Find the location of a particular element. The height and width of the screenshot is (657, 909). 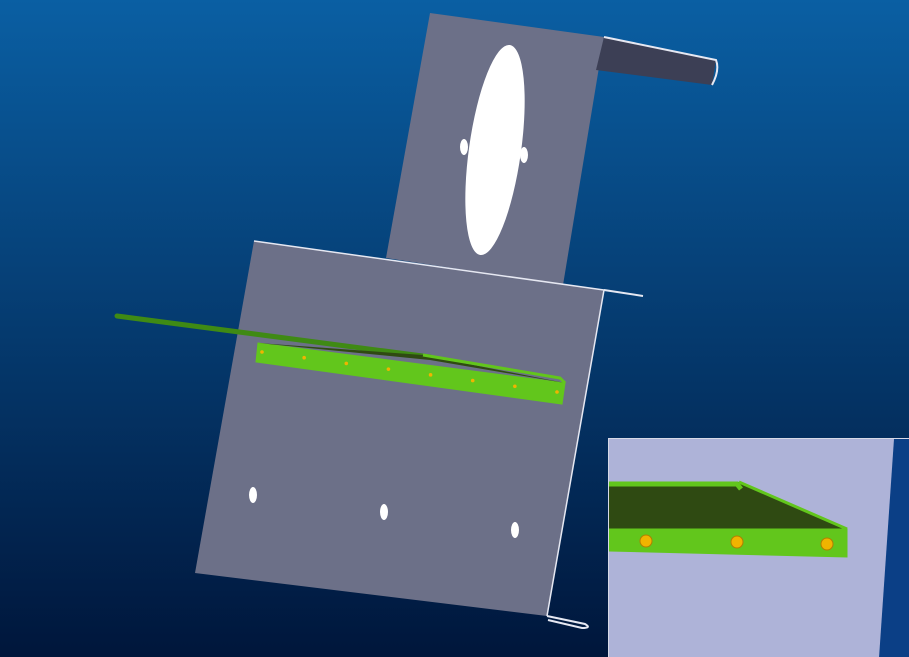

bracket-hole-right is located at coordinates (524, 155).